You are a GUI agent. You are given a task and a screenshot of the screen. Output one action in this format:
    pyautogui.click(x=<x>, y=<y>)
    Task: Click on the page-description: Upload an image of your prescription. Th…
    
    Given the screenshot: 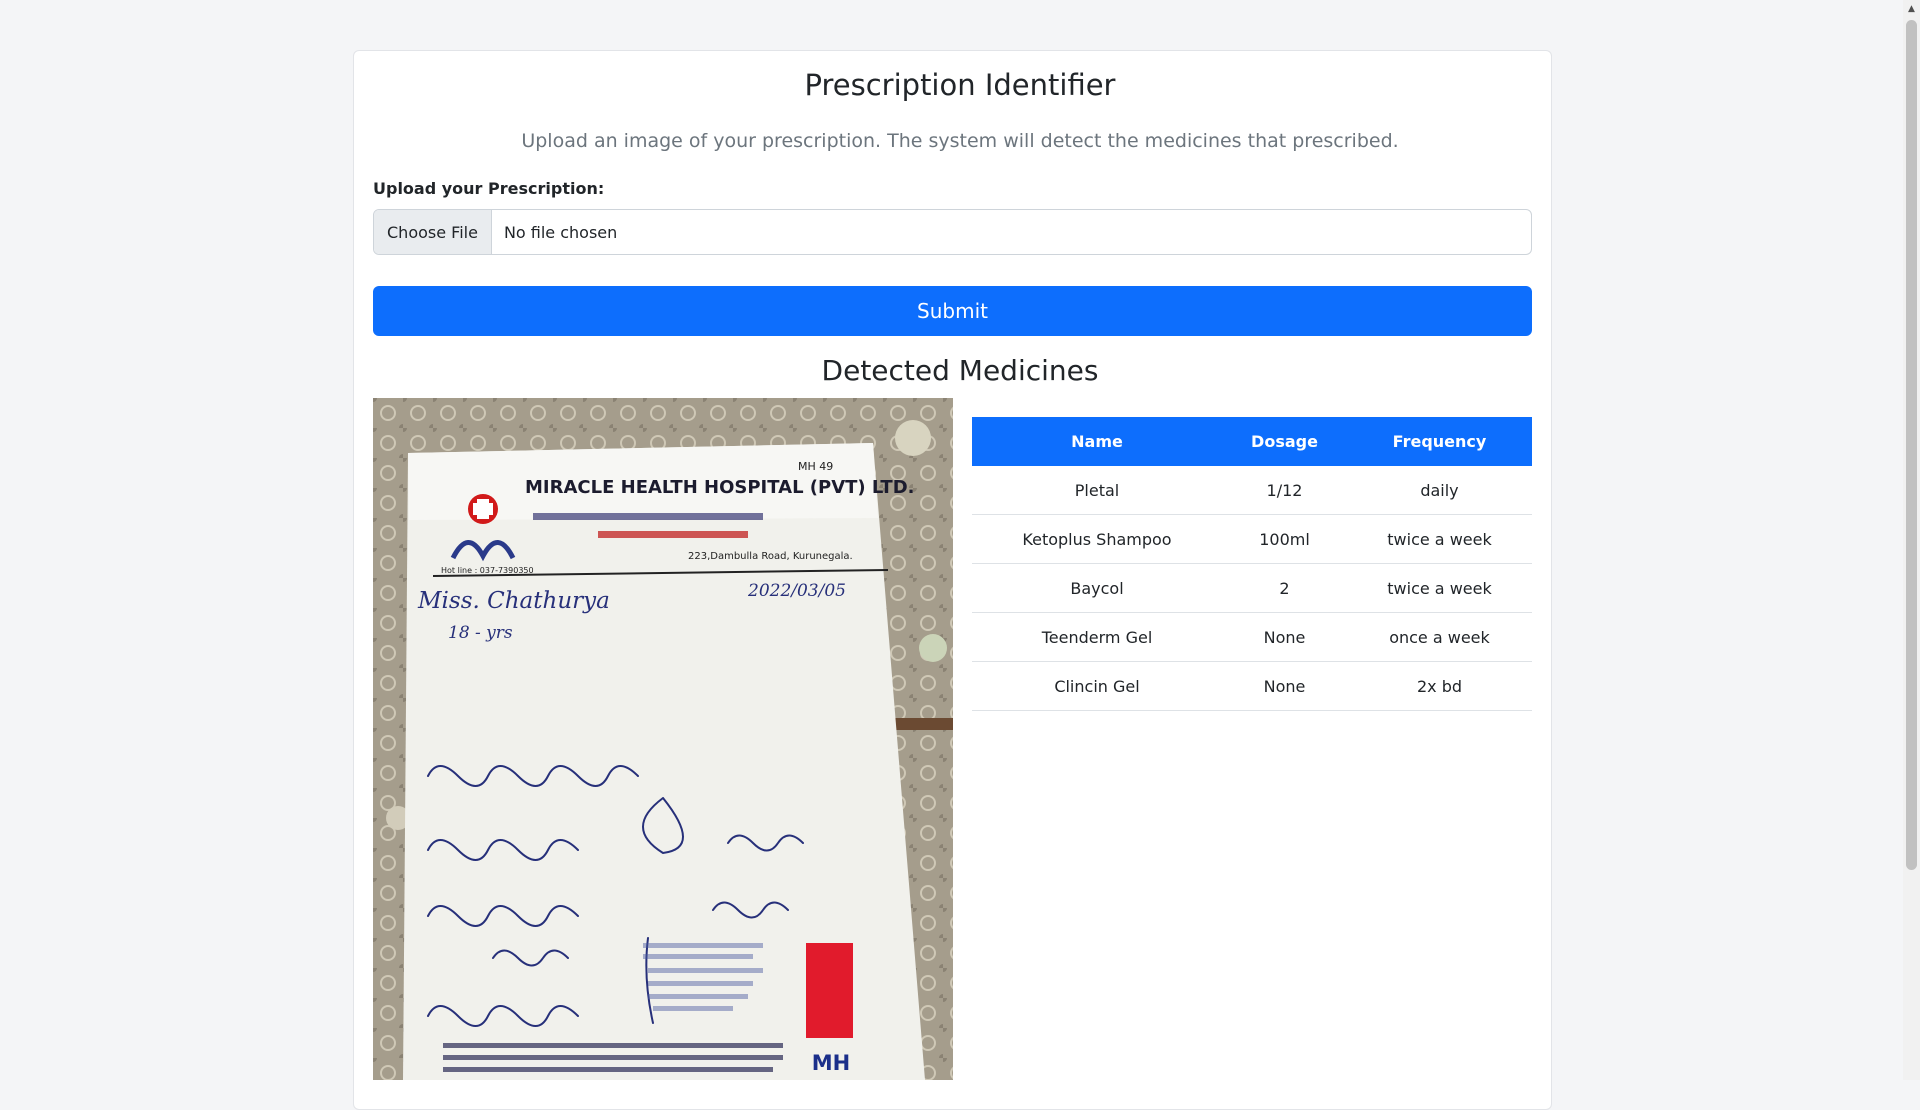 What is the action you would take?
    pyautogui.click(x=960, y=141)
    